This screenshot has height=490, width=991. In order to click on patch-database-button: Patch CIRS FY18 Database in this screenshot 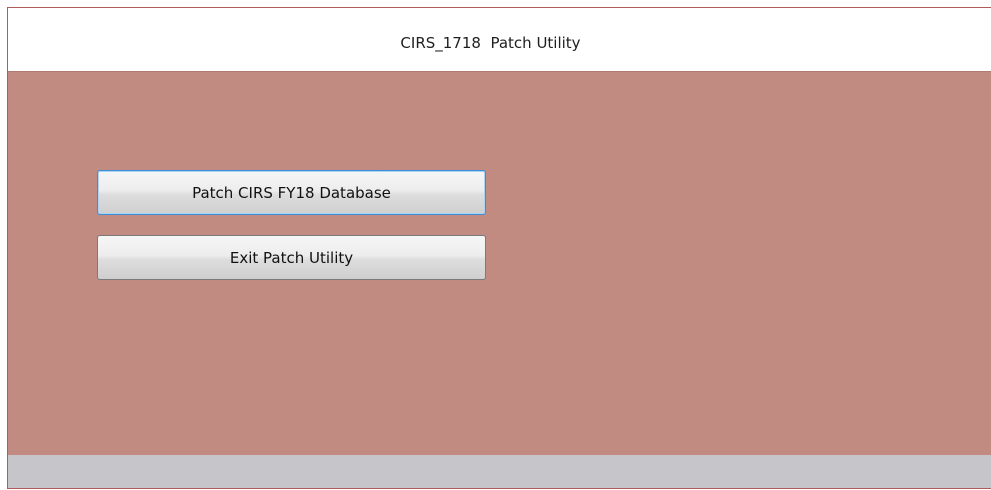, I will do `click(291, 192)`.